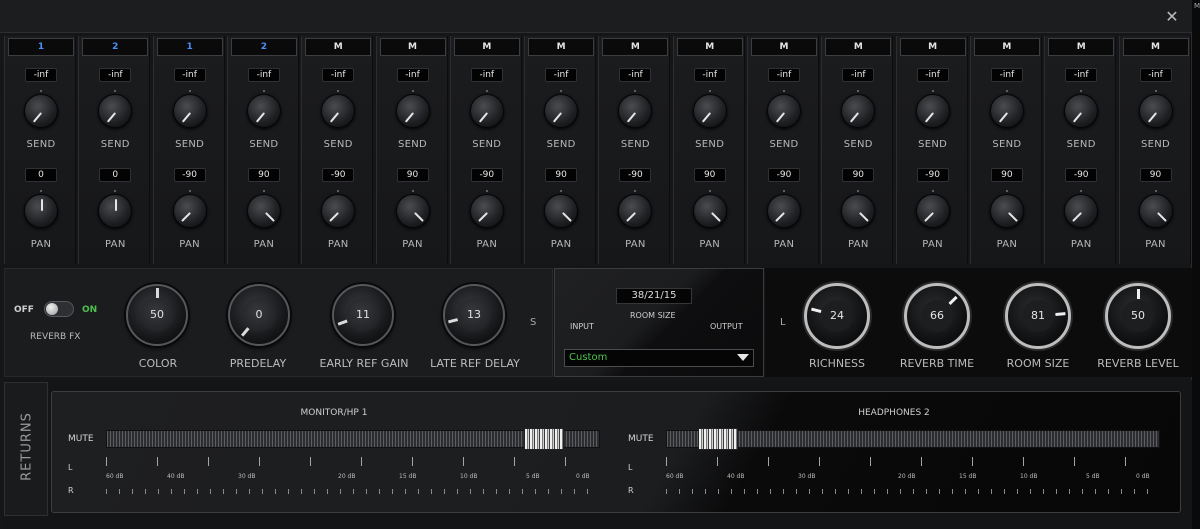 Image resolution: width=1200 pixels, height=529 pixels. I want to click on reverb-color-knob: 50, so click(157, 315).